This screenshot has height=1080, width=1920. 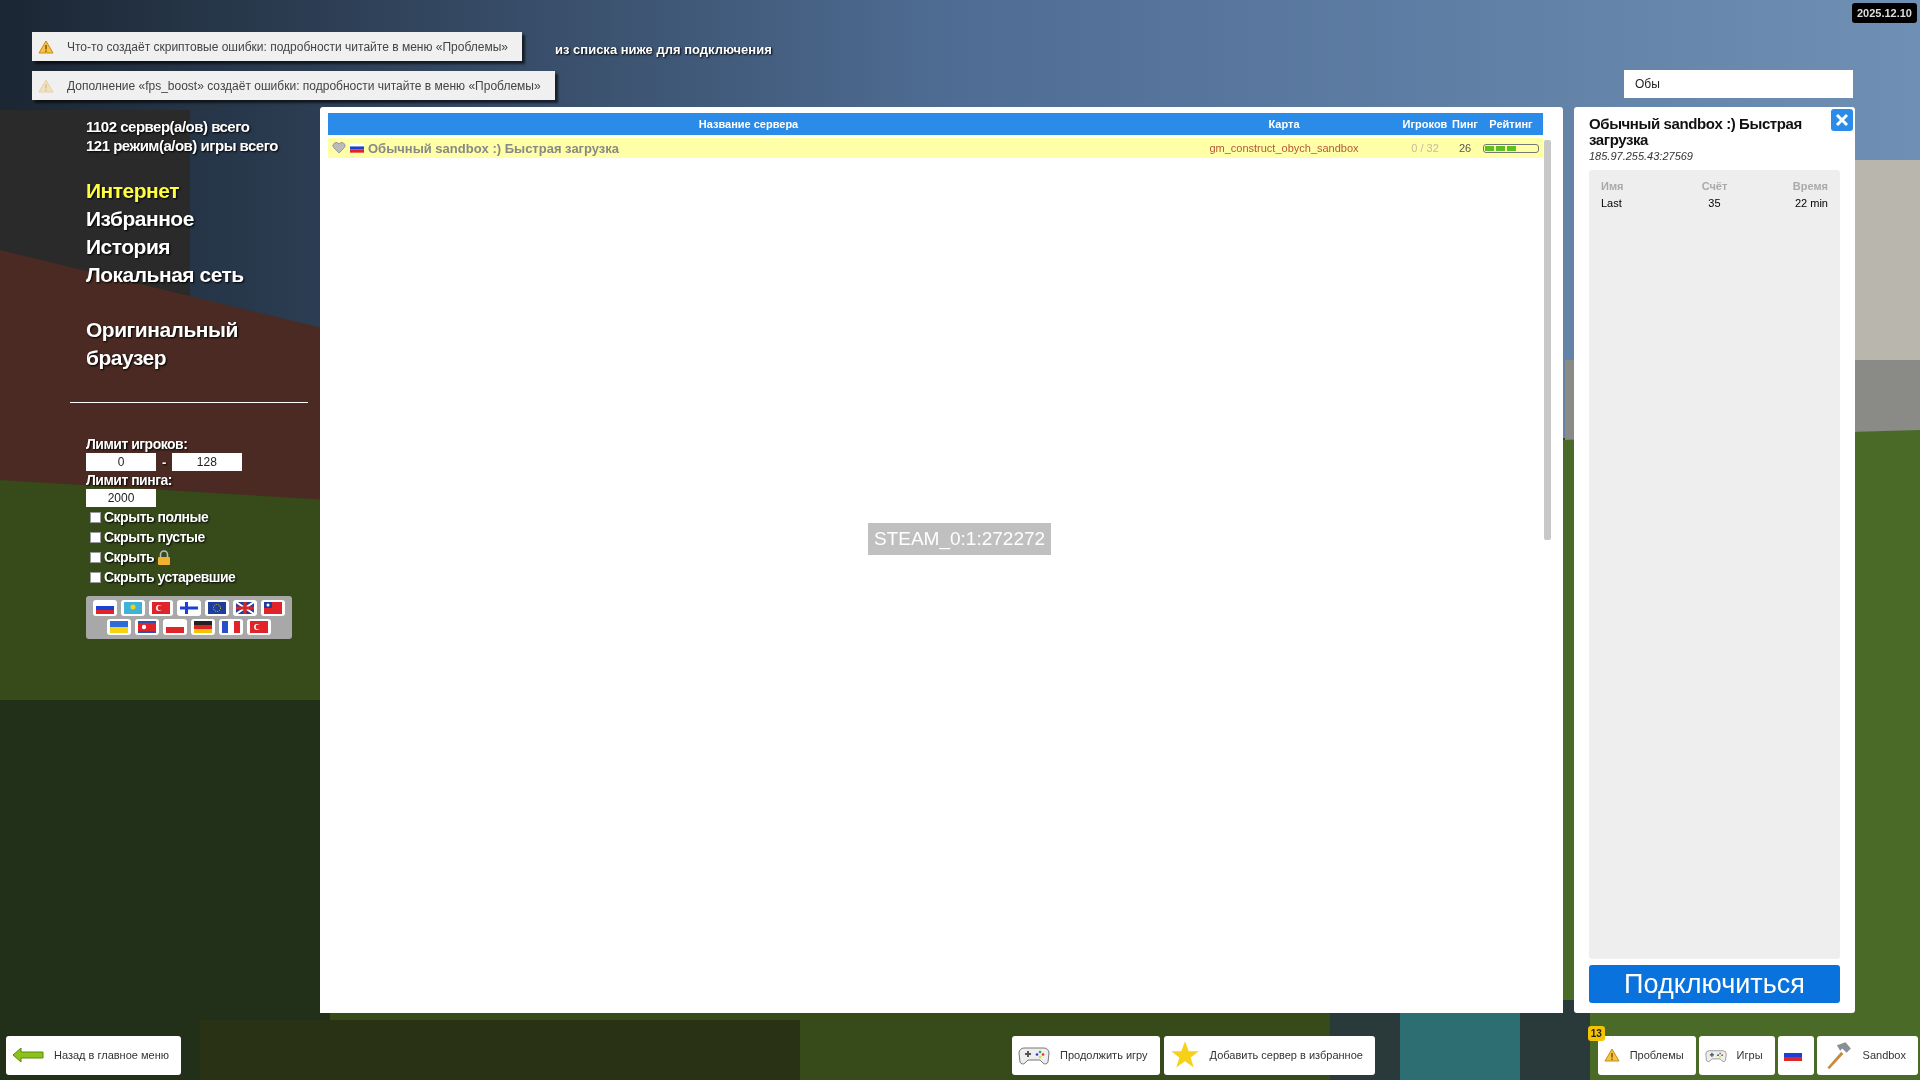 I want to click on server-address: 185.97.255.43:27569, so click(x=1641, y=156).